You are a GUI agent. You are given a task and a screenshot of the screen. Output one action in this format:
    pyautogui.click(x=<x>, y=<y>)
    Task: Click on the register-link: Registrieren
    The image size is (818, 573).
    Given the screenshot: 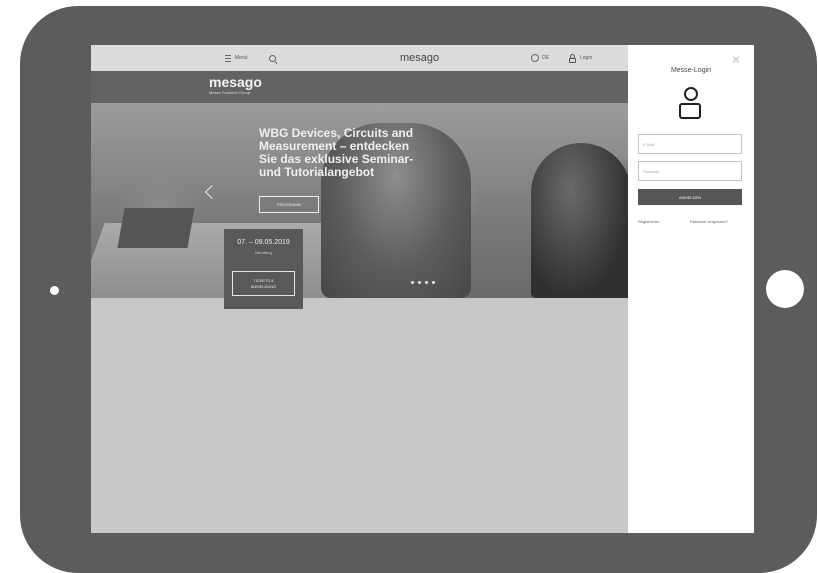 What is the action you would take?
    pyautogui.click(x=649, y=221)
    